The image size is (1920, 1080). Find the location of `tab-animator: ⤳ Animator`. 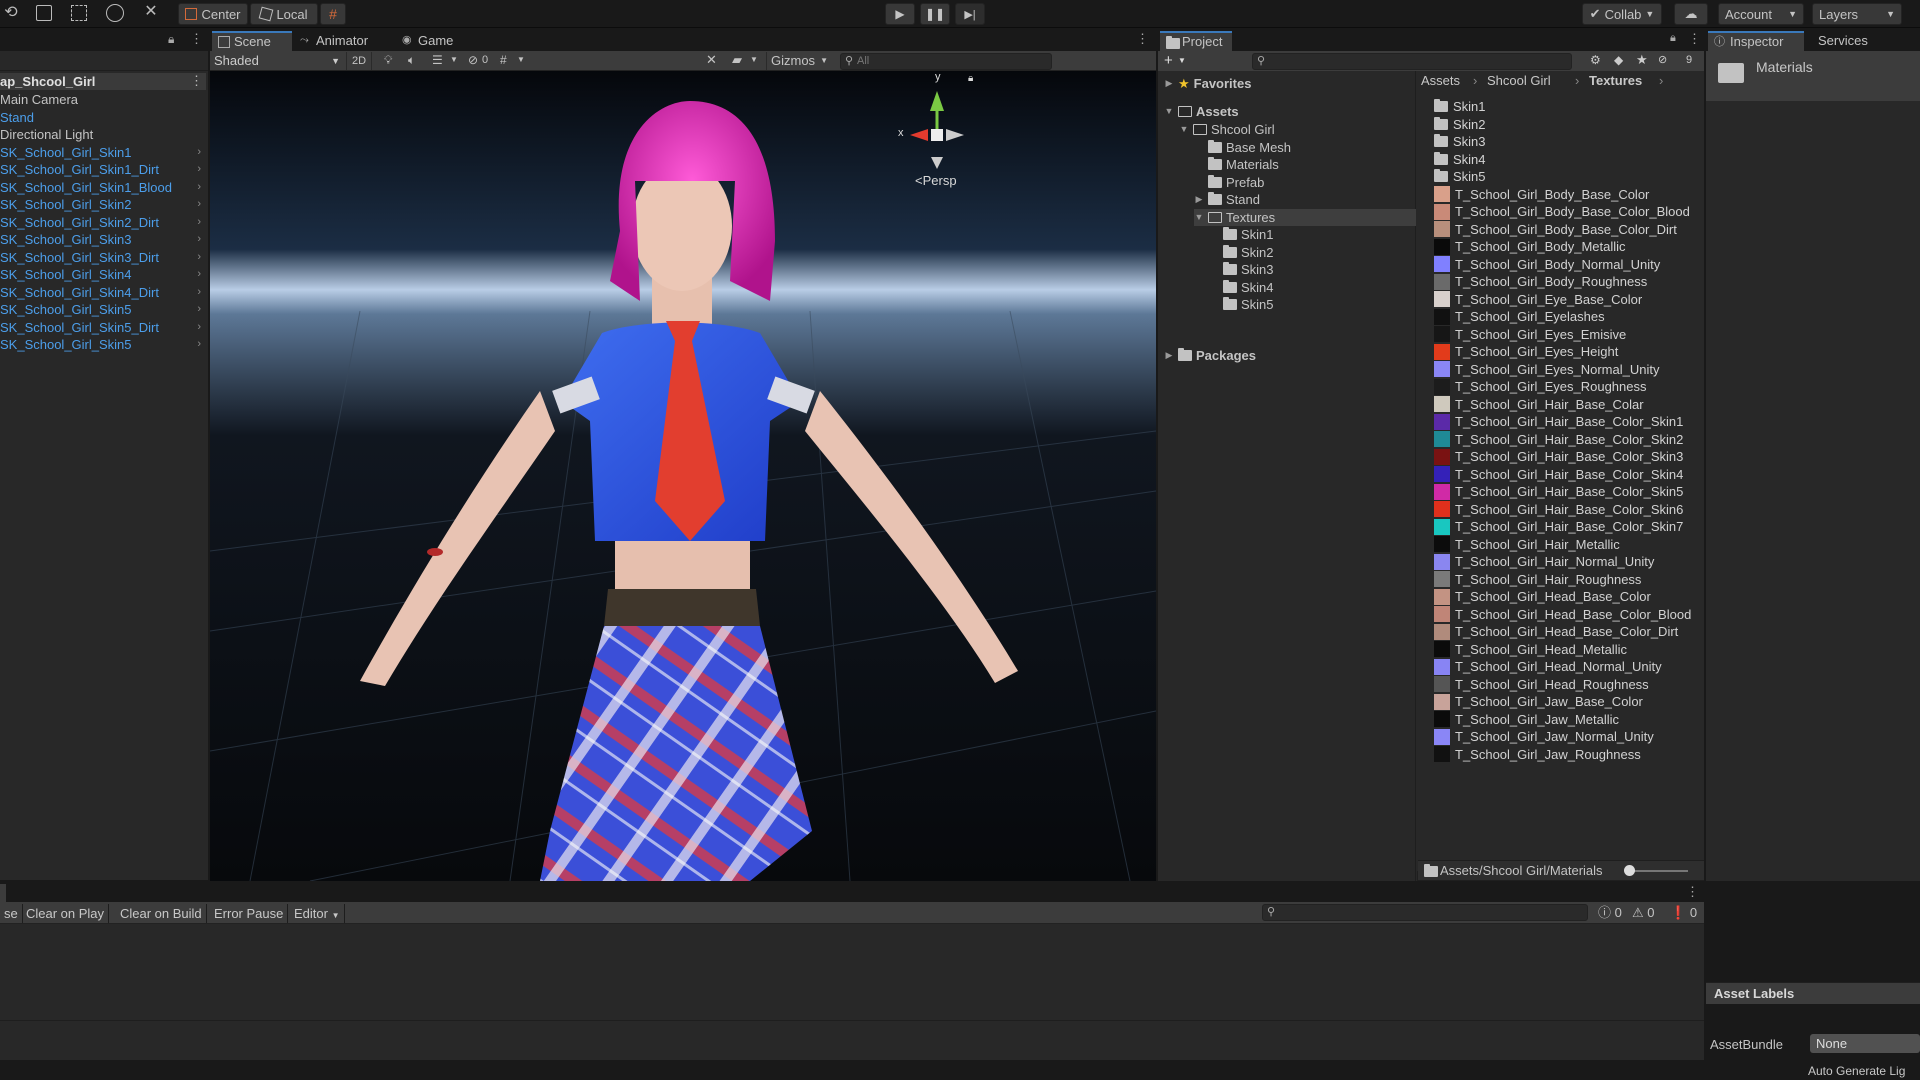

tab-animator: ⤳ Animator is located at coordinates (336, 41).